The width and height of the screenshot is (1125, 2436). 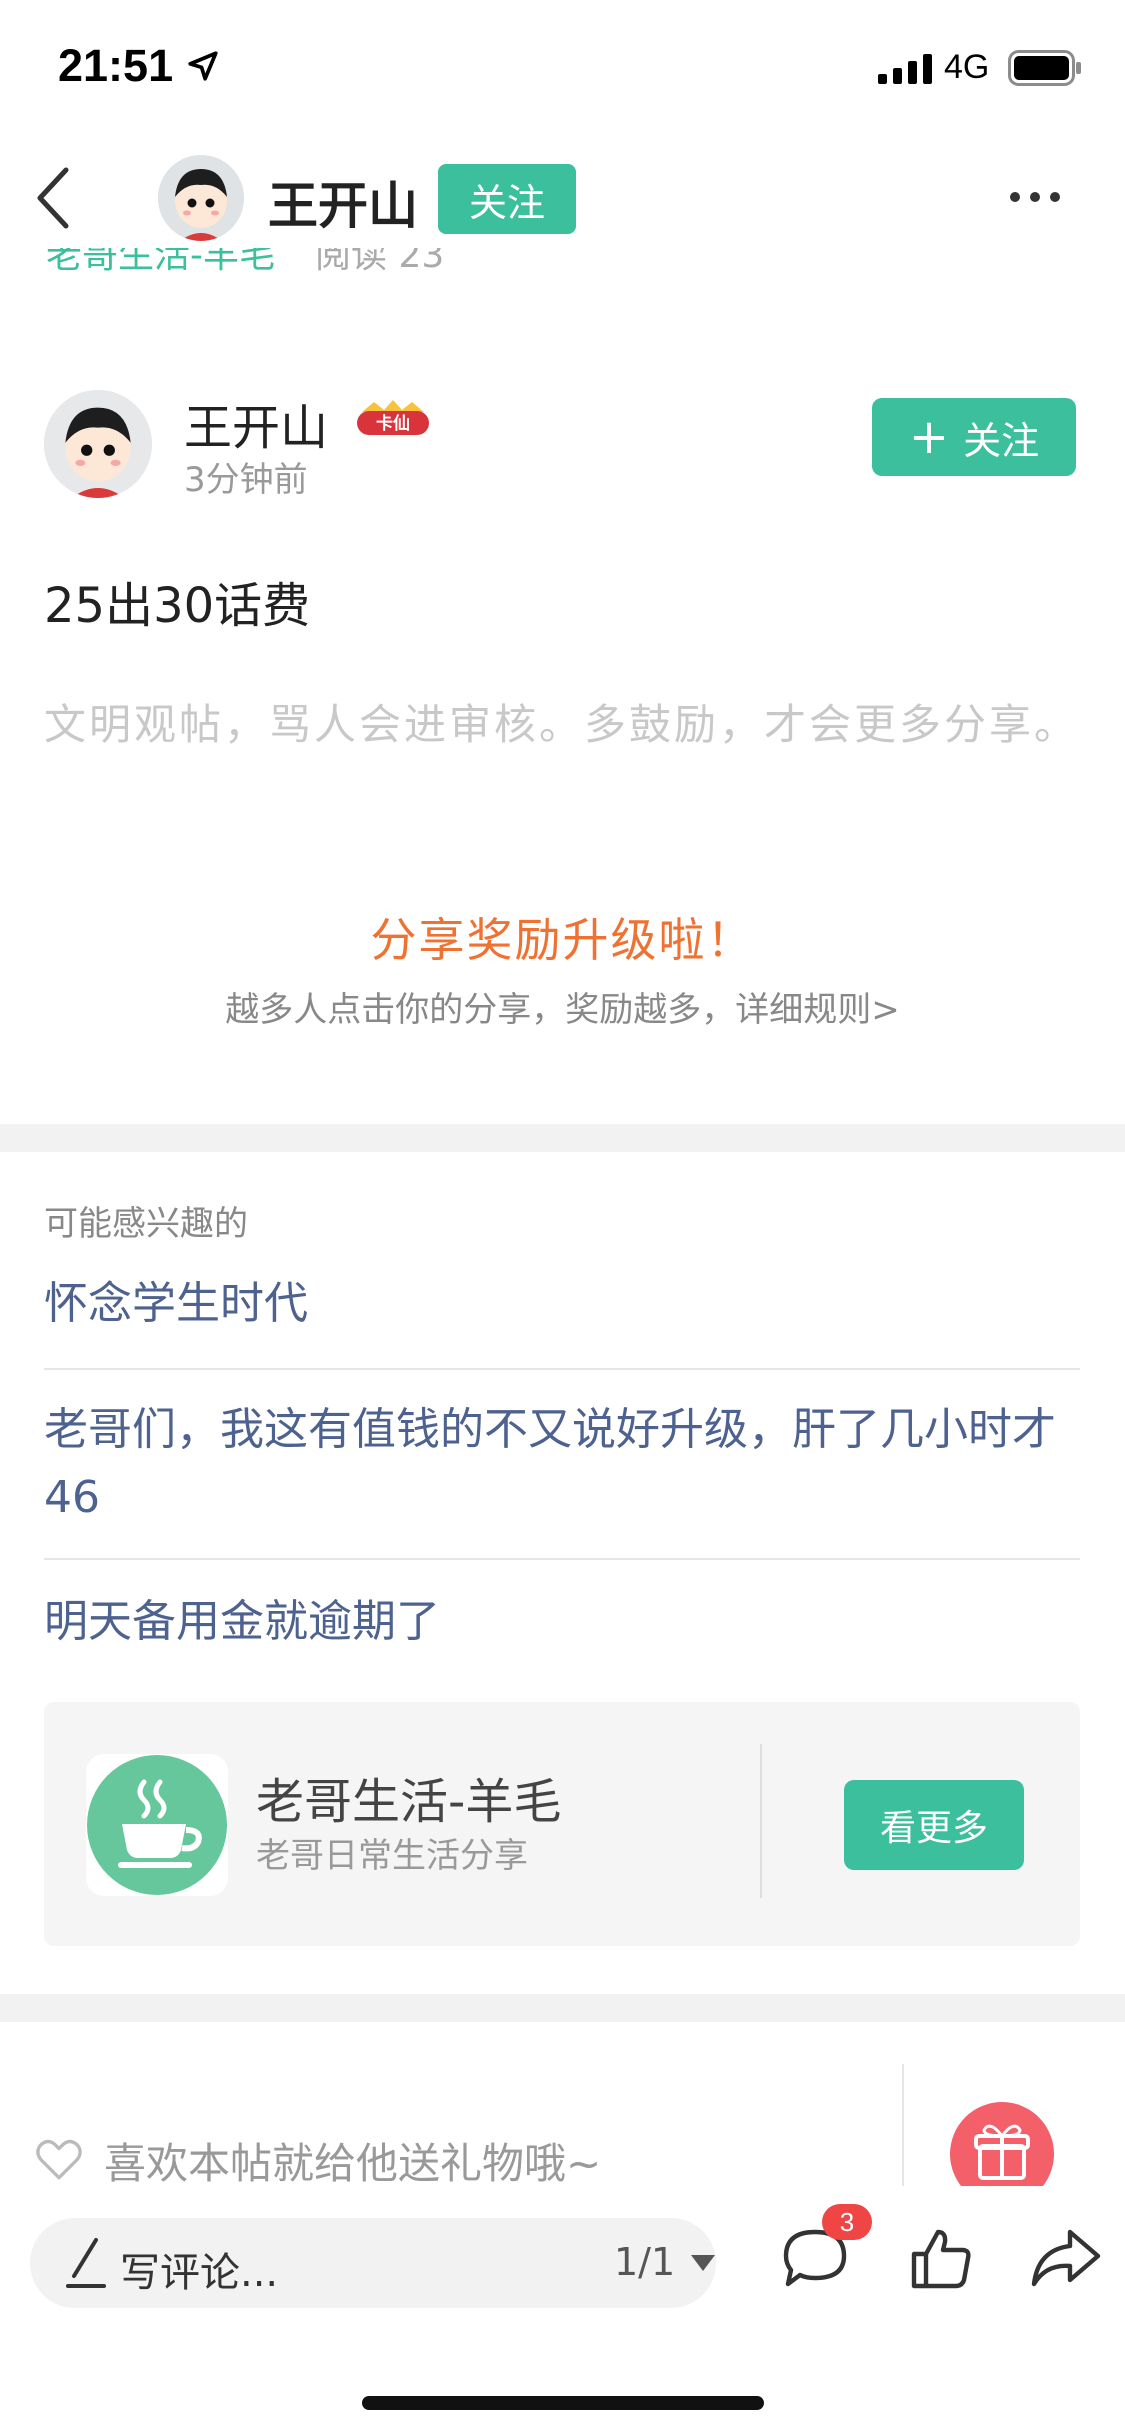 I want to click on nav-title: 王开山, so click(x=343, y=206).